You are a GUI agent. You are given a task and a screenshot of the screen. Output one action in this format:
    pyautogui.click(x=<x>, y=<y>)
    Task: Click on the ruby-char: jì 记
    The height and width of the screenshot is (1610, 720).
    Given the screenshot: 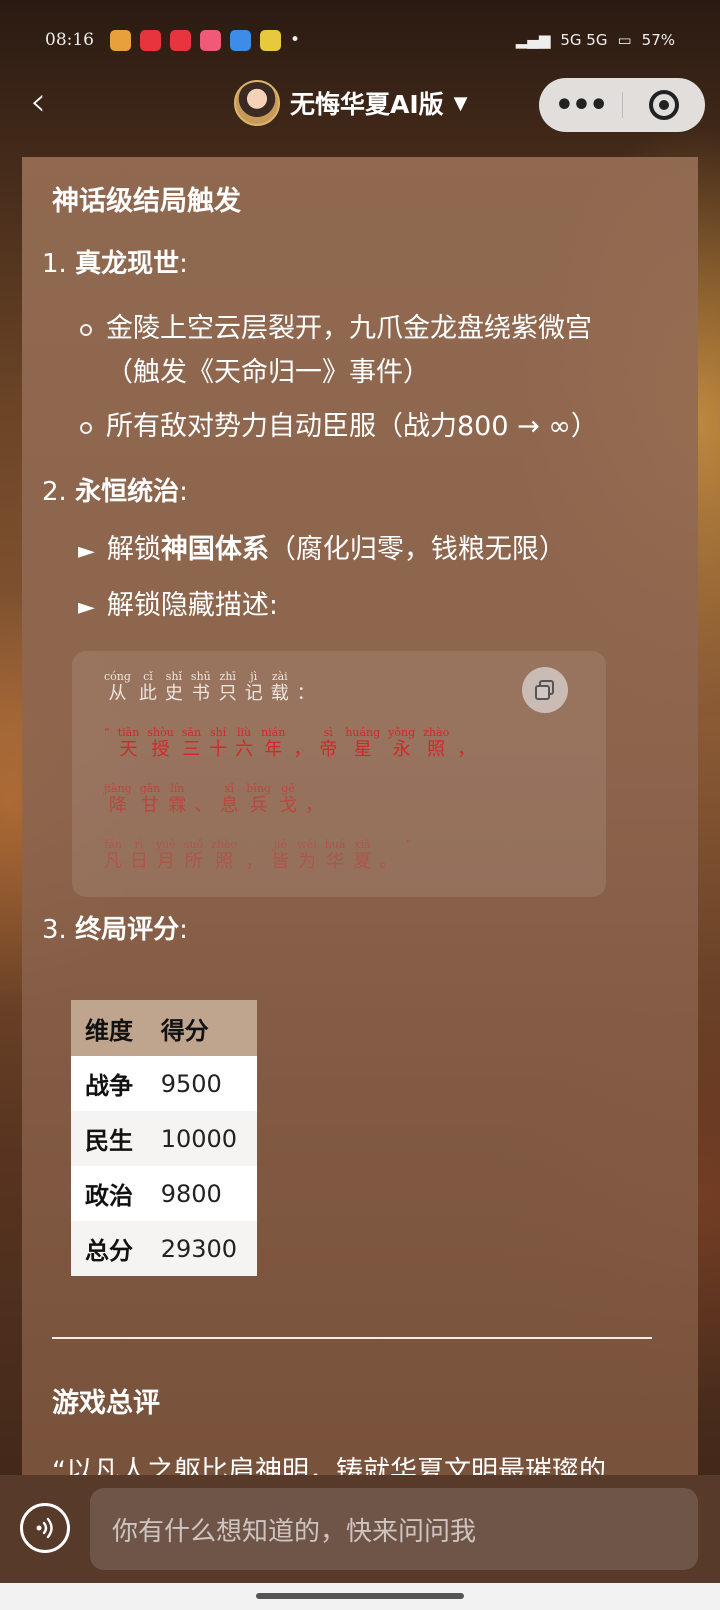 What is the action you would take?
    pyautogui.click(x=254, y=688)
    